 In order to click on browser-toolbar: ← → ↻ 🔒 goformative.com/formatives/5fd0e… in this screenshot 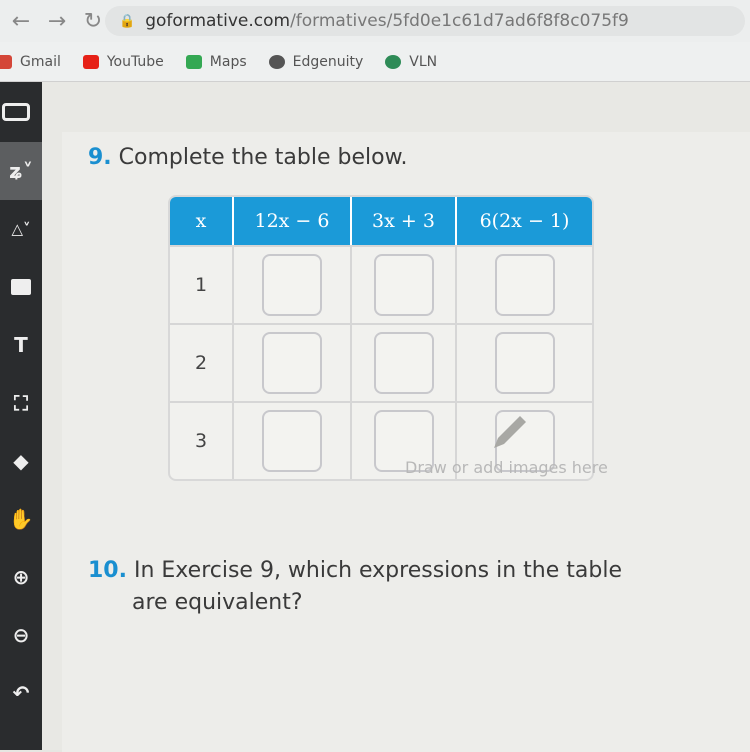, I will do `click(375, 21)`.